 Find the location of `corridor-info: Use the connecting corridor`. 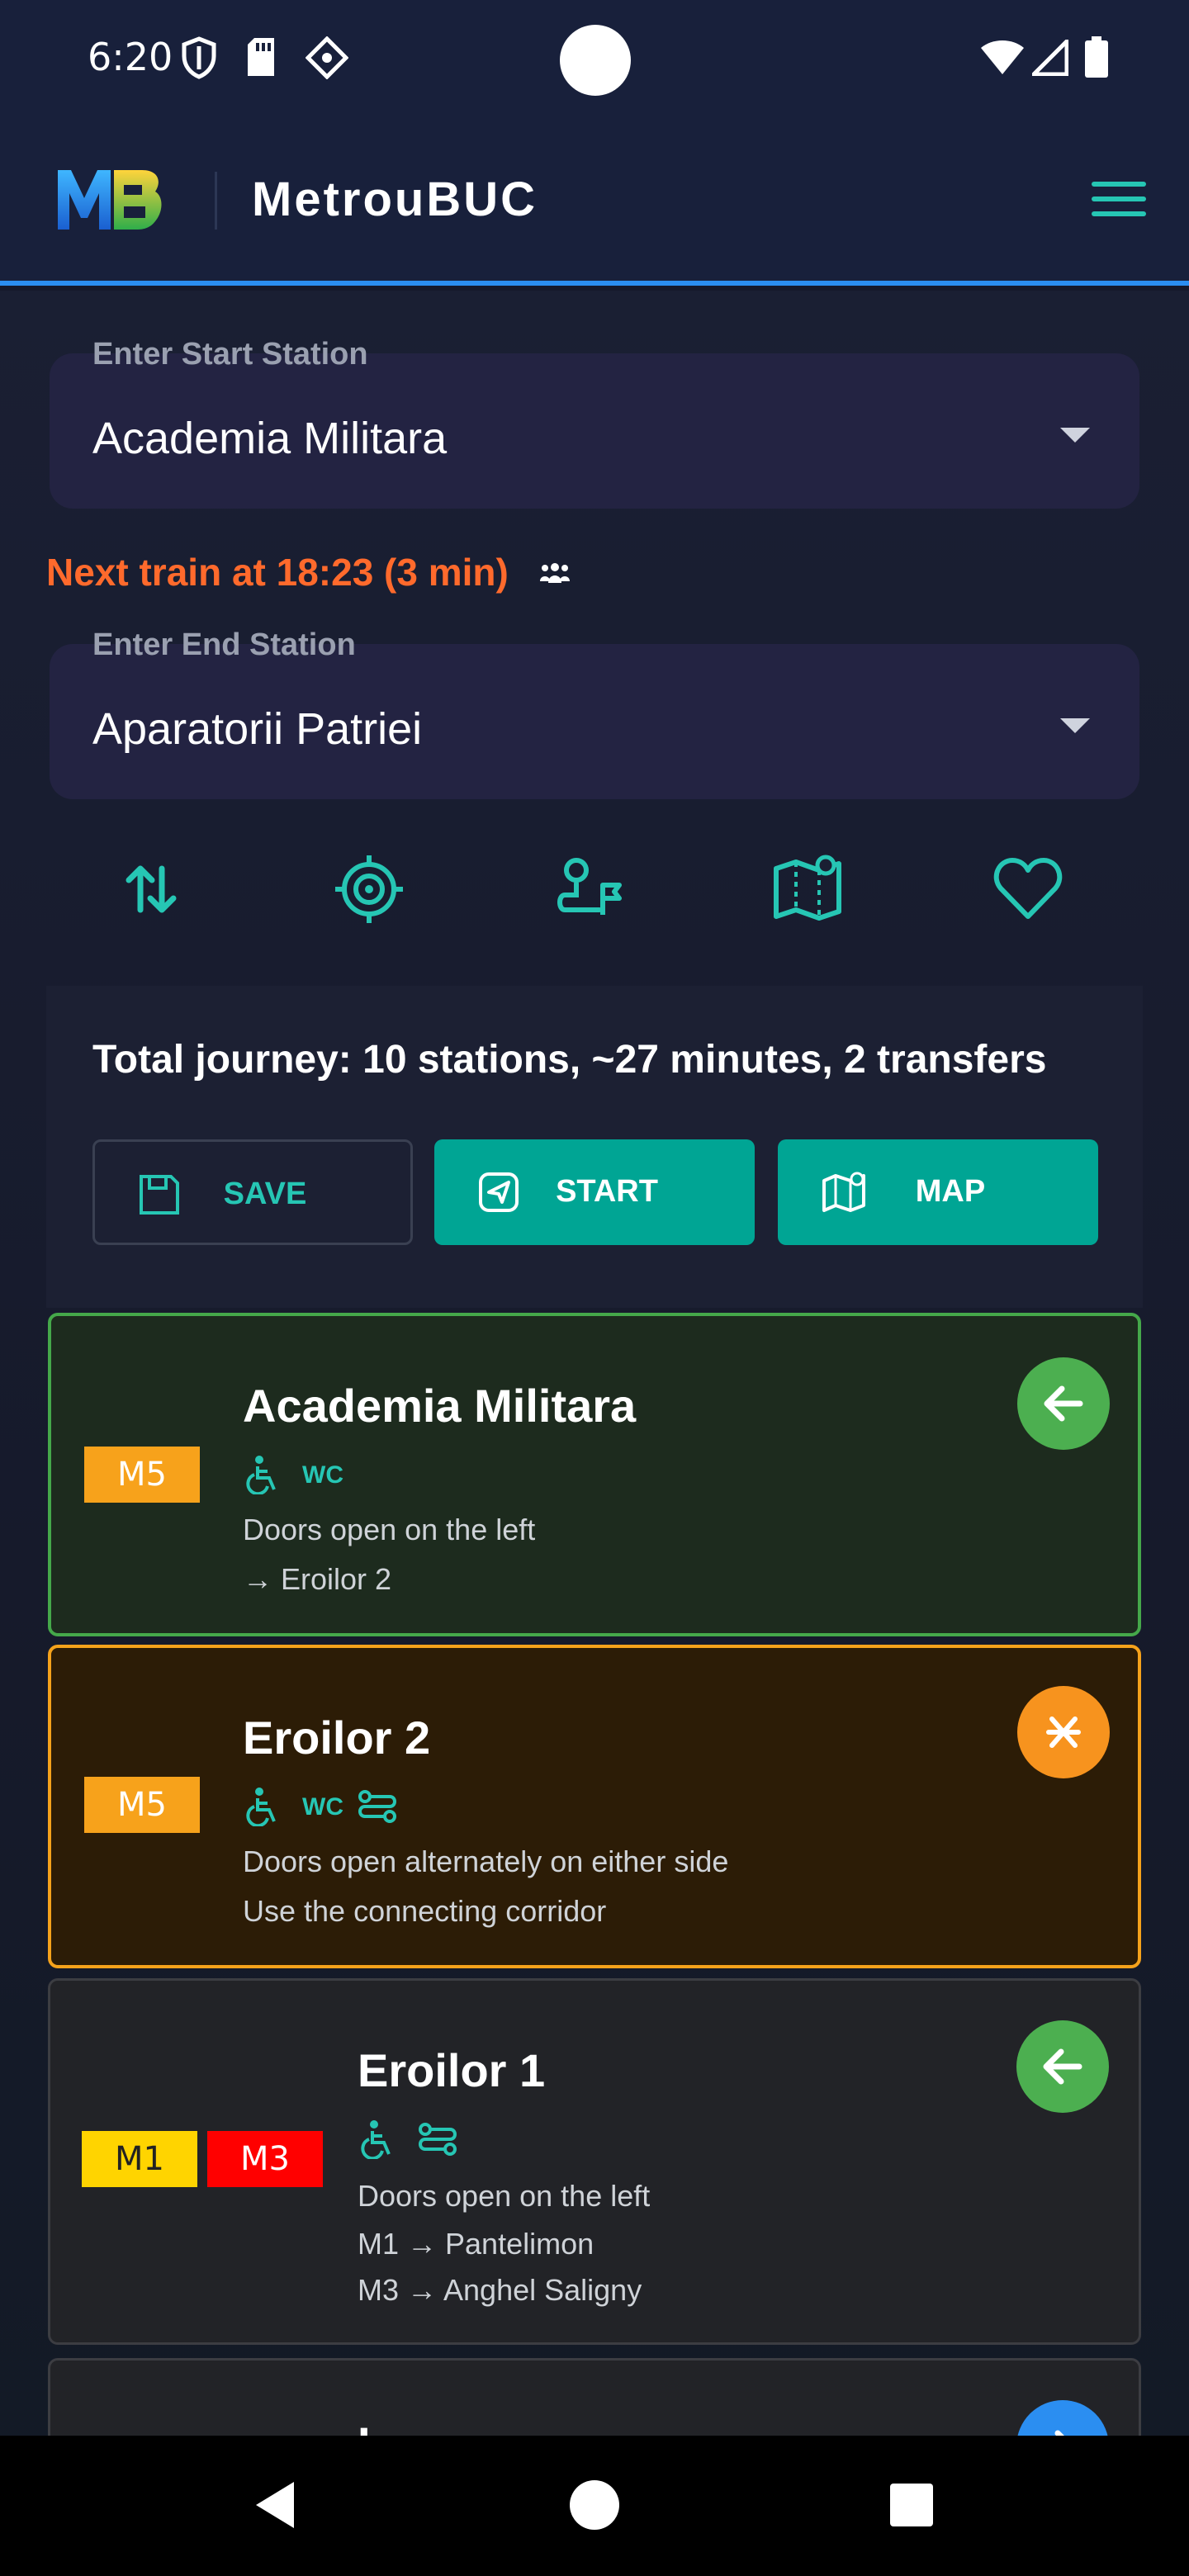

corridor-info: Use the connecting corridor is located at coordinates (425, 1911).